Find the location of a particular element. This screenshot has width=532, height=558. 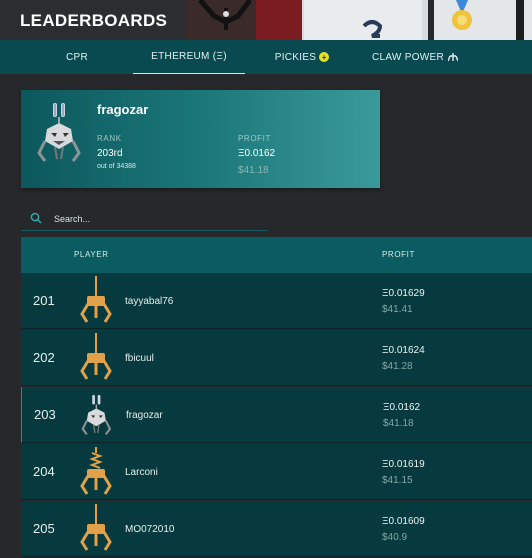

profit-label: PROFIT is located at coordinates (254, 138).